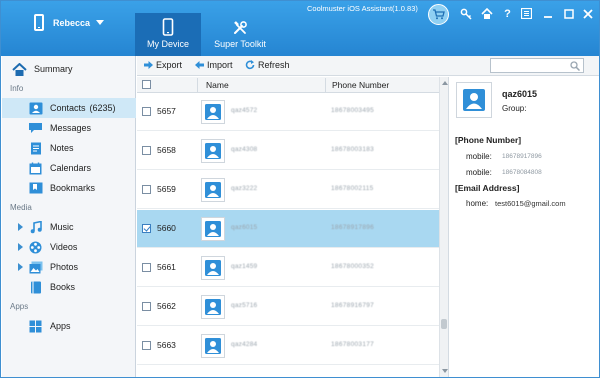 This screenshot has width=600, height=378. What do you see at coordinates (353, 305) in the screenshot?
I see `contact-phone: 18678916797` at bounding box center [353, 305].